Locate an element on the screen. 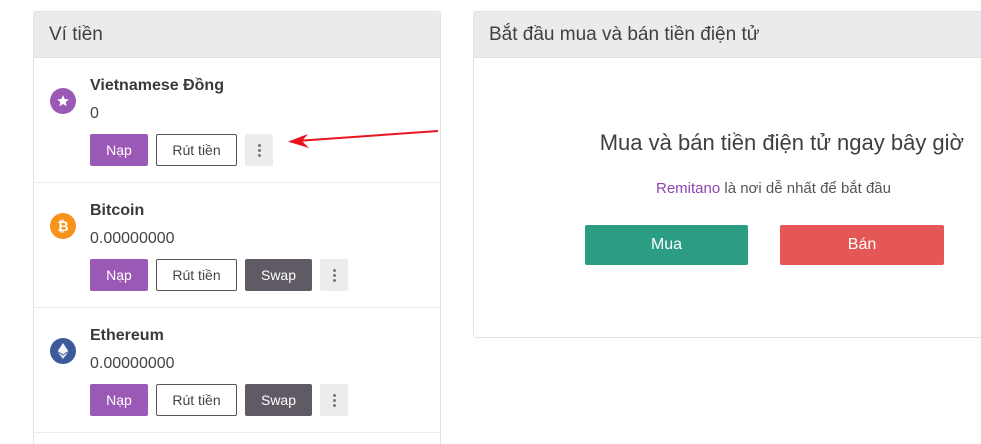 This screenshot has height=444, width=981. asset-name: Ethereum is located at coordinates (127, 335).